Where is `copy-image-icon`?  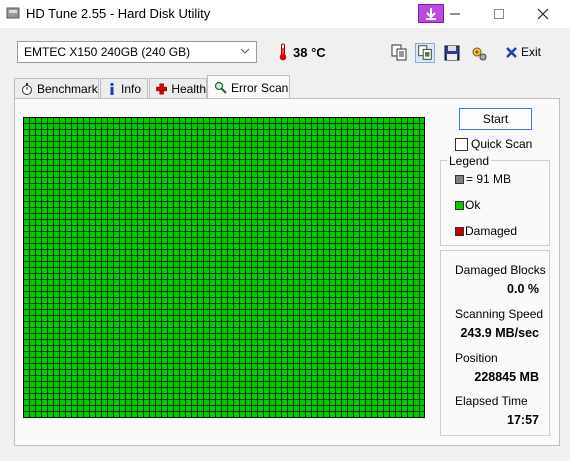
copy-image-icon is located at coordinates (425, 52).